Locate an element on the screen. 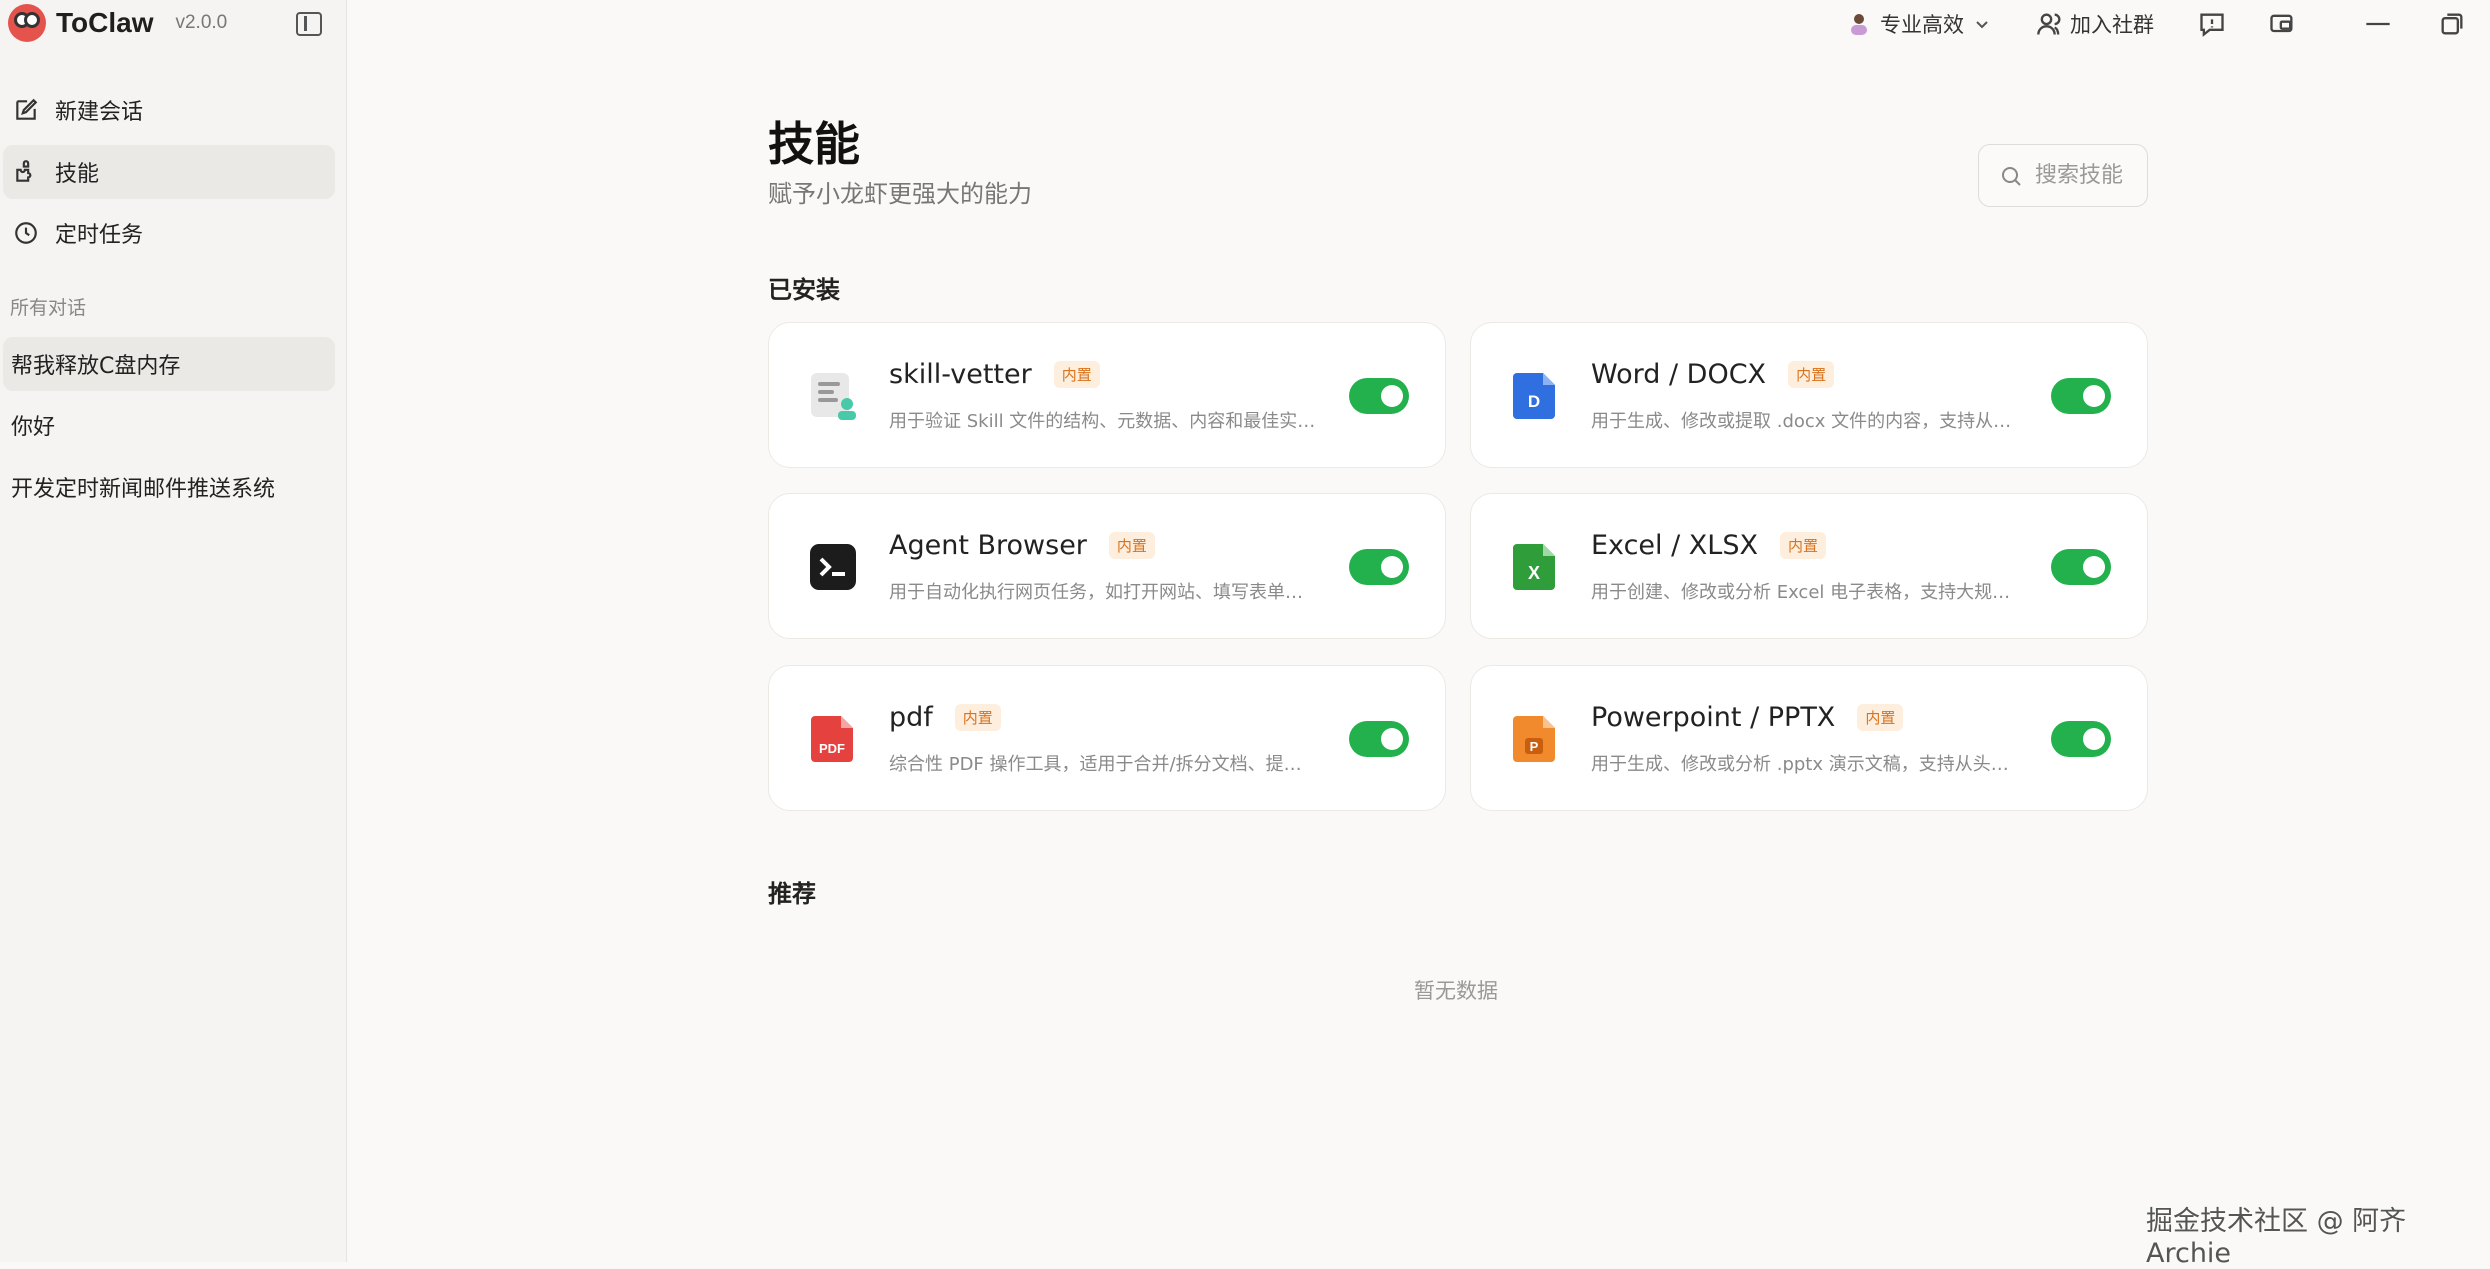 This screenshot has height=1269, width=2490. join-community-button: 加入社群 is located at coordinates (2095, 24).